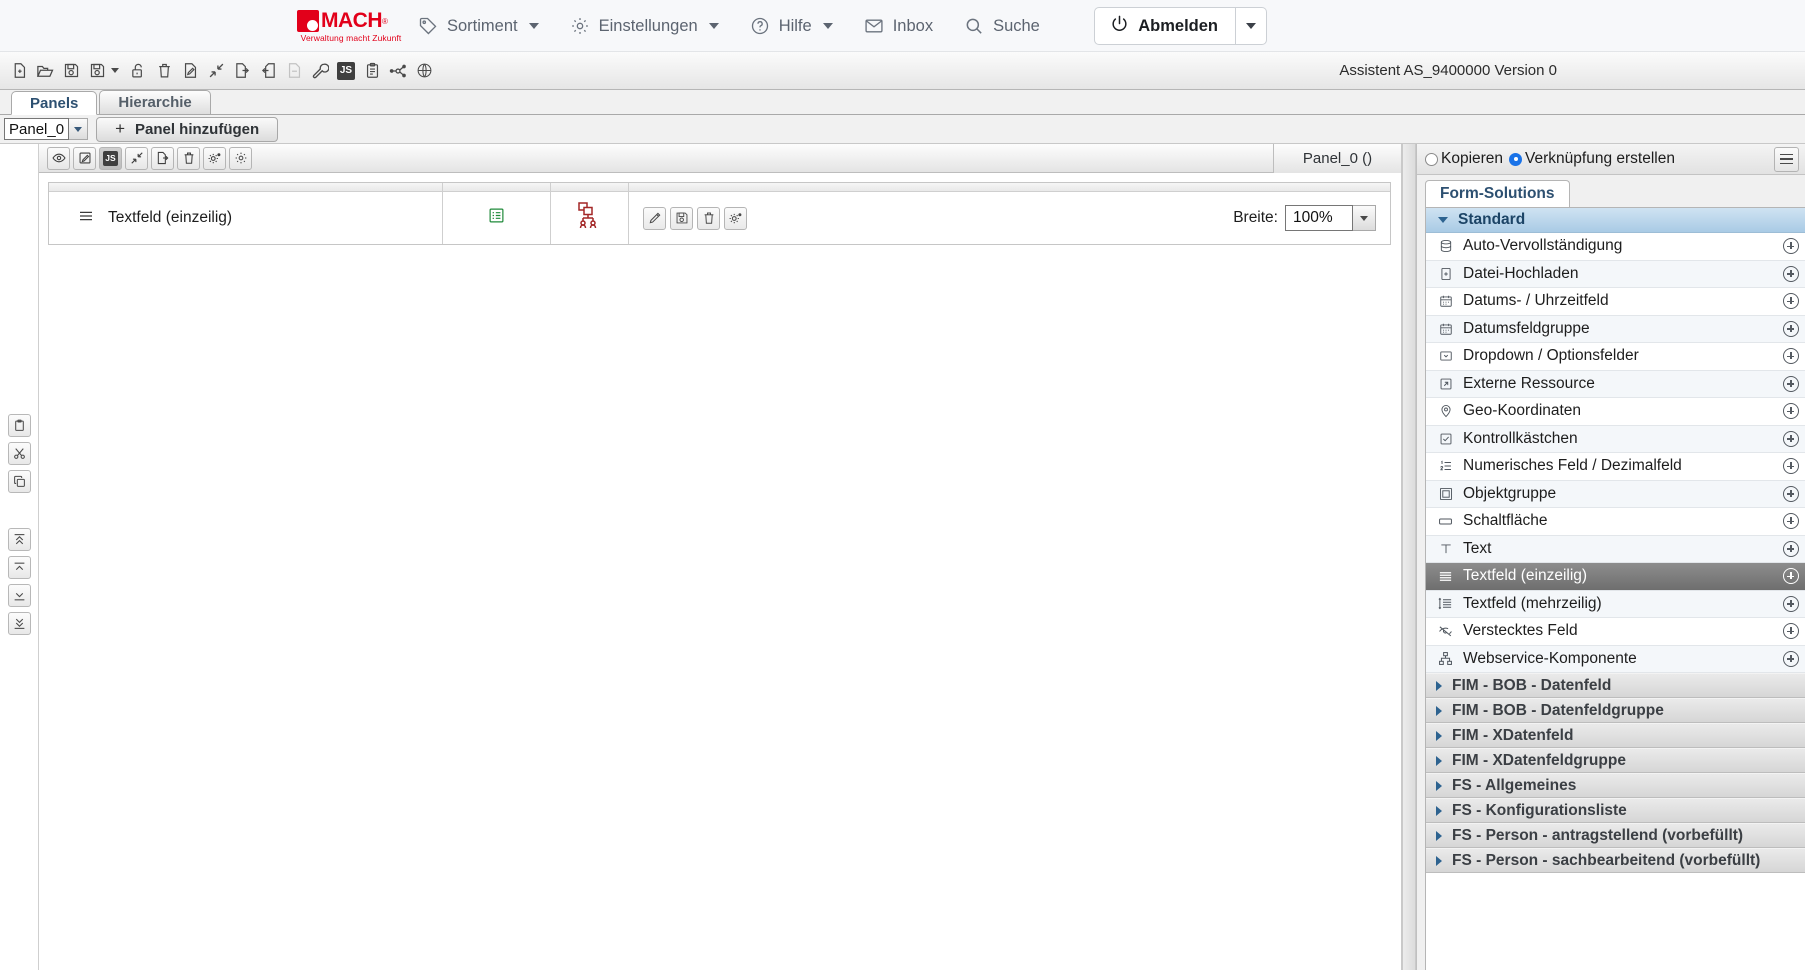 The width and height of the screenshot is (1805, 977). I want to click on panel-select-dropdown-button, so click(79, 129).